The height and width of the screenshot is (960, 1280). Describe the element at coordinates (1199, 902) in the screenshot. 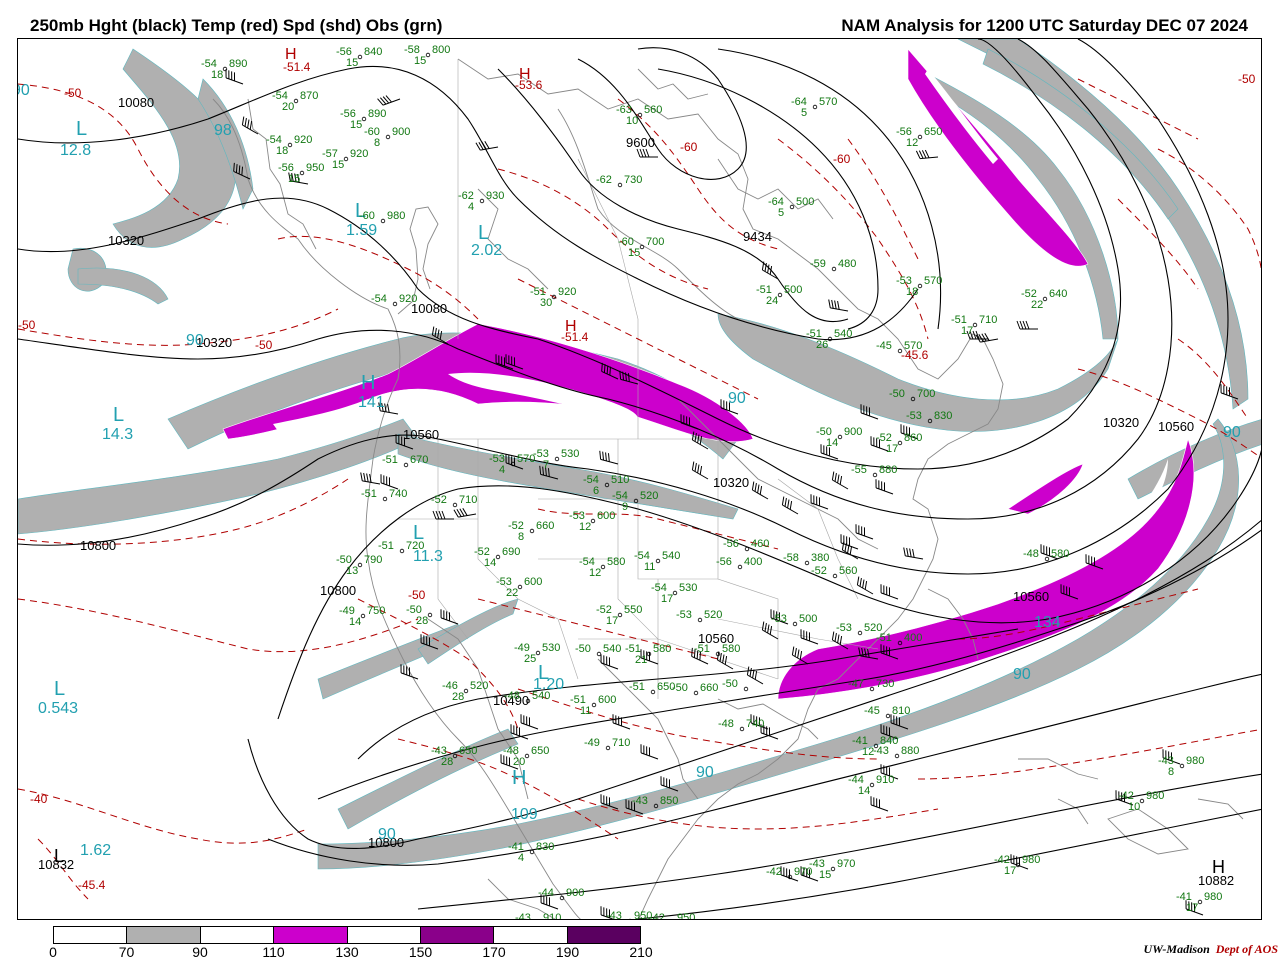

I see `station-plot: -41 98017` at that location.